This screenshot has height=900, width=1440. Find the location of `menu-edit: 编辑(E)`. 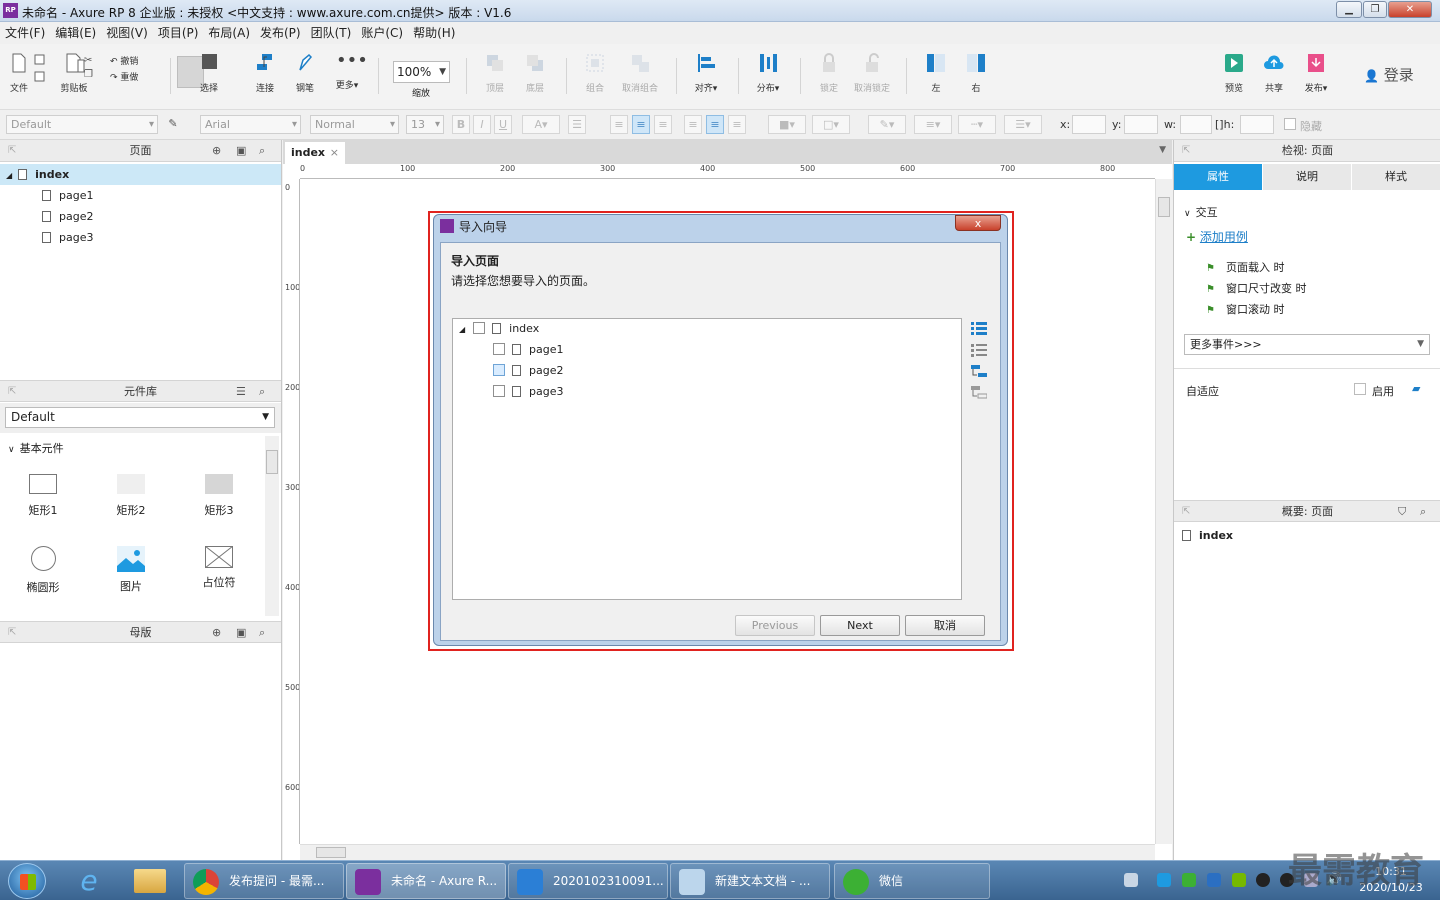

menu-edit: 编辑(E) is located at coordinates (75, 33).